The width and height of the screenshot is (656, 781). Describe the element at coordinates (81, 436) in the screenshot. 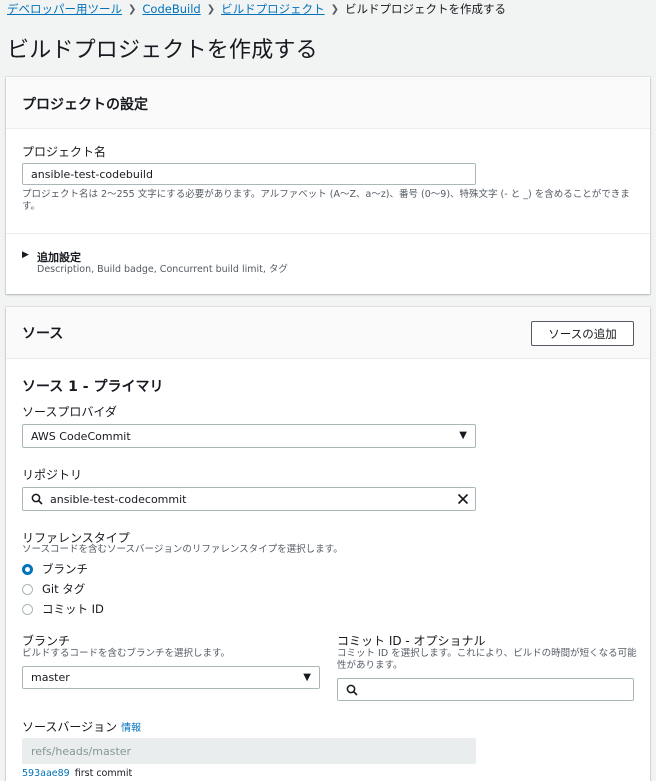

I see `source-provider-value: AWS CodeCommit` at that location.